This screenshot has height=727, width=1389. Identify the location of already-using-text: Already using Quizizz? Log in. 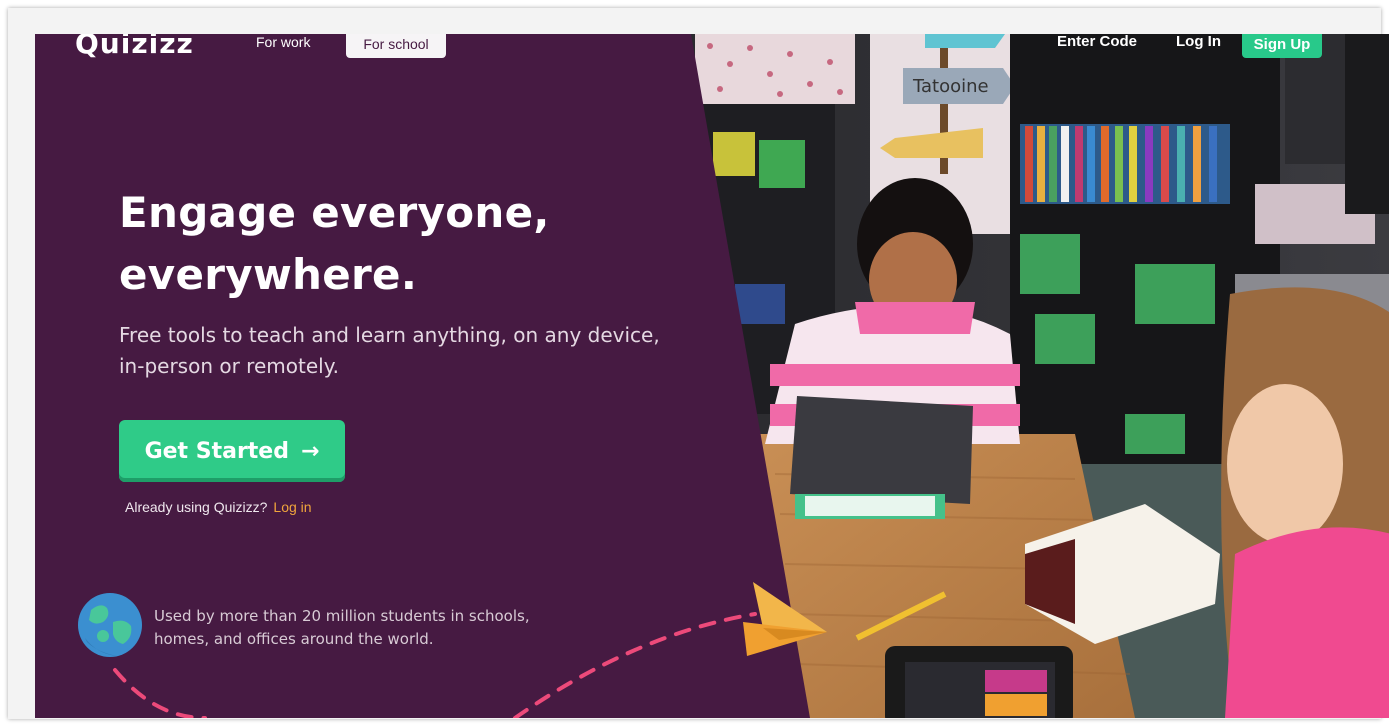
(218, 507).